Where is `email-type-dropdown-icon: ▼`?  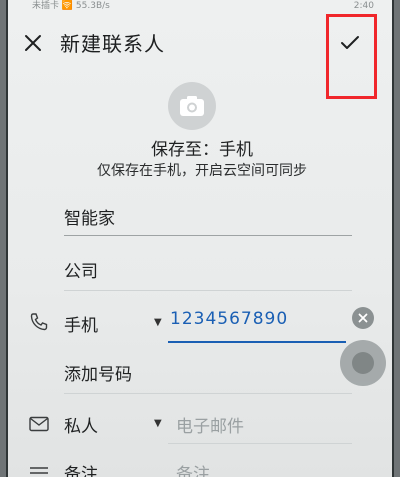 email-type-dropdown-icon: ▼ is located at coordinates (158, 423).